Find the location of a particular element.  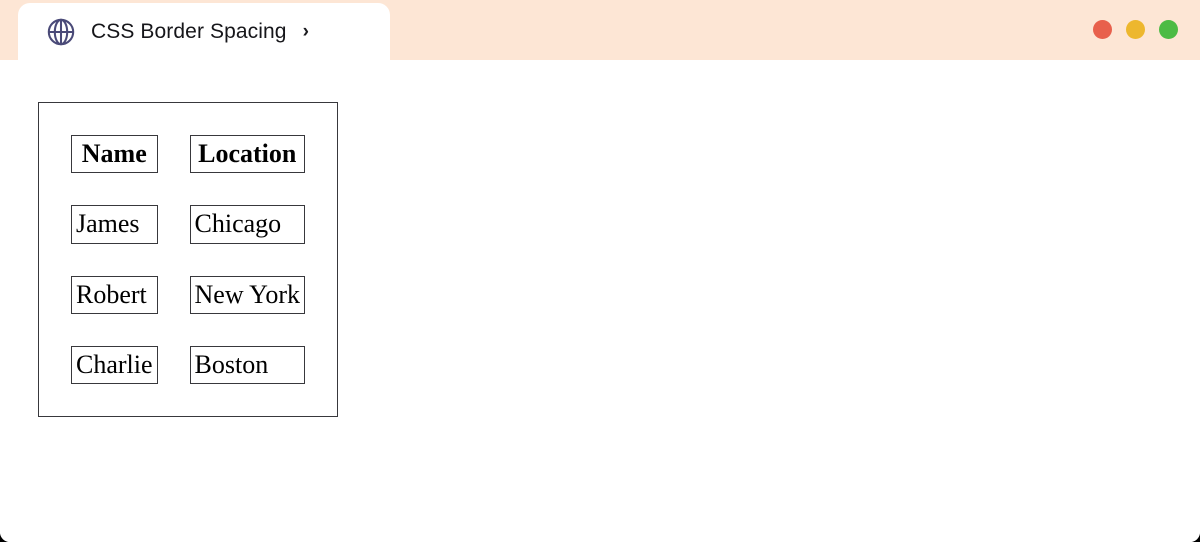

chevron-right-icon: › is located at coordinates (306, 31).